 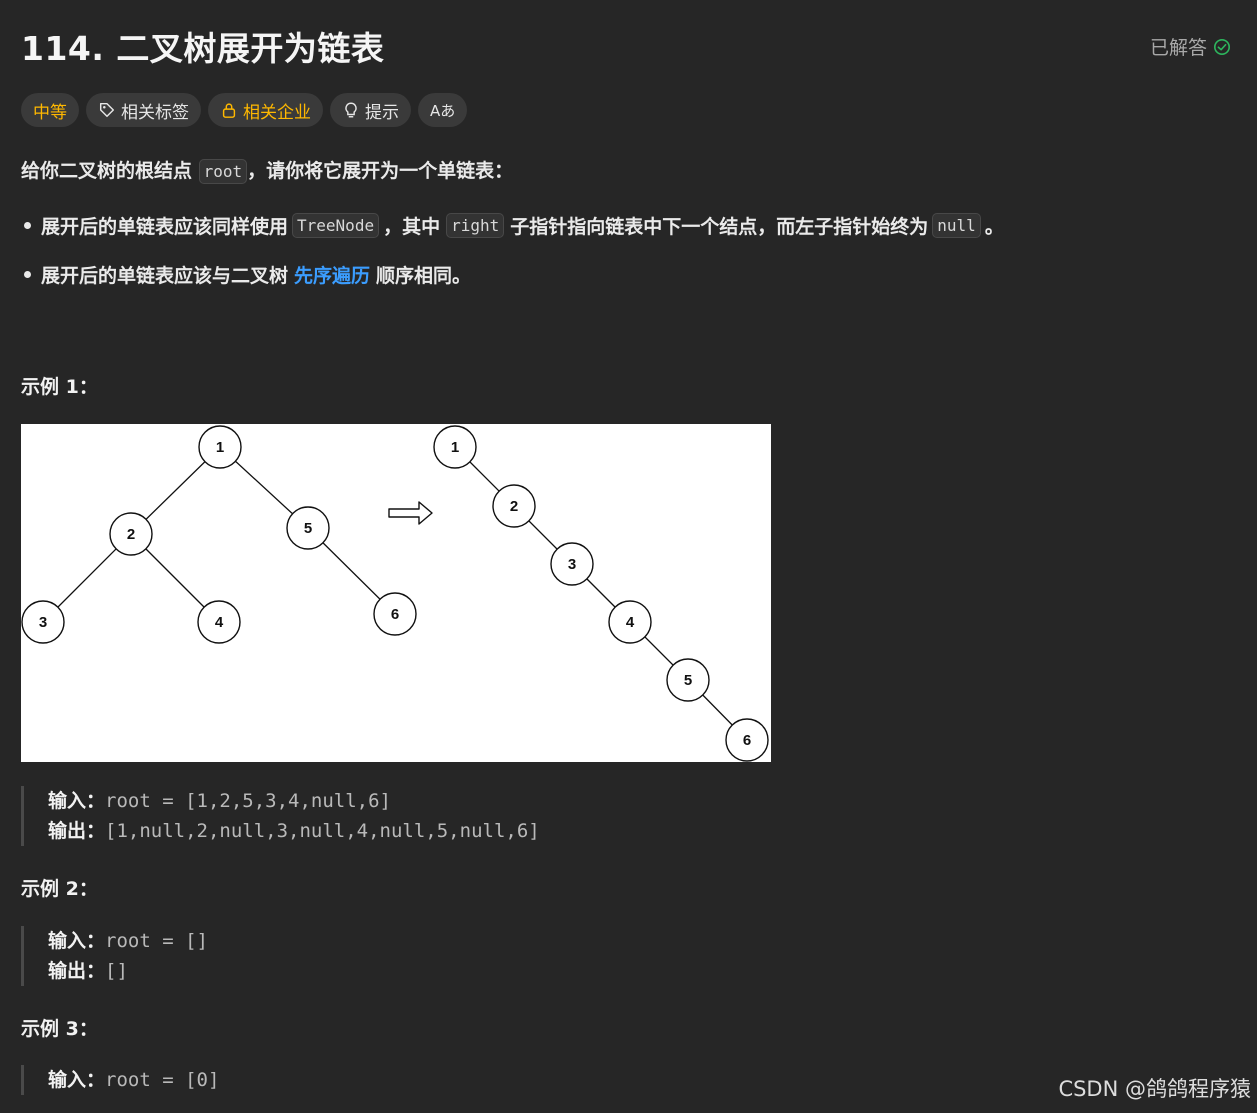 I want to click on tree-node-label: 3, so click(x=43, y=622).